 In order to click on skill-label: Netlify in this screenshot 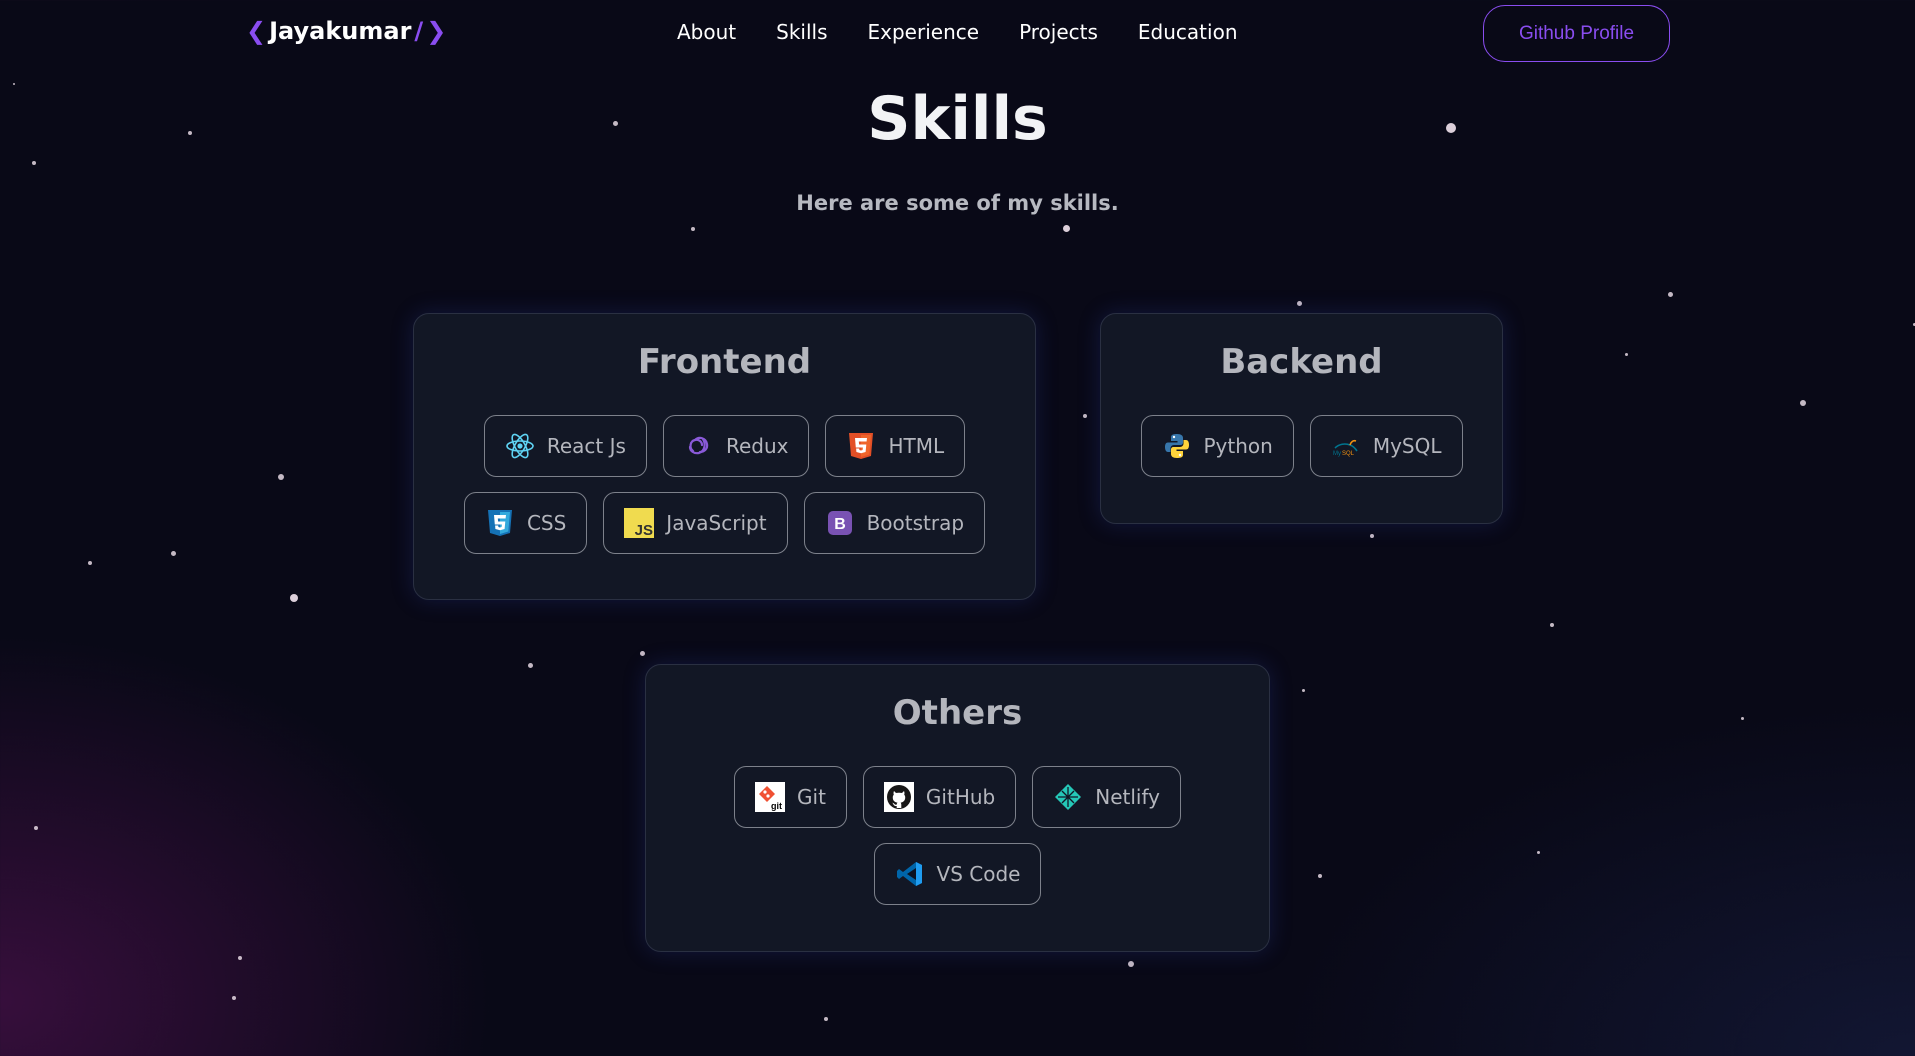, I will do `click(1127, 797)`.